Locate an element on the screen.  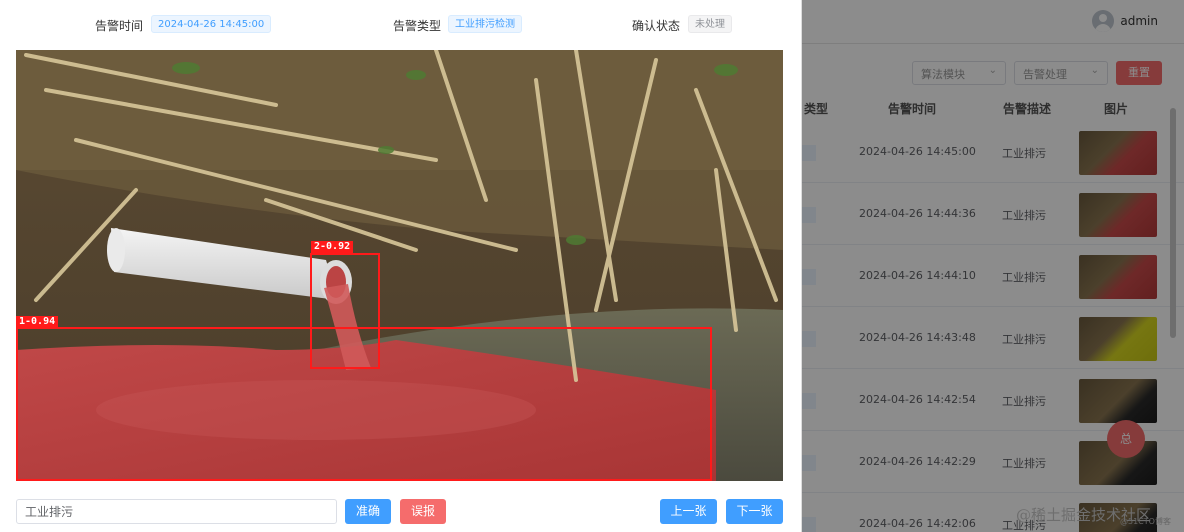
false-alarm-button: 误报 is located at coordinates (423, 511).